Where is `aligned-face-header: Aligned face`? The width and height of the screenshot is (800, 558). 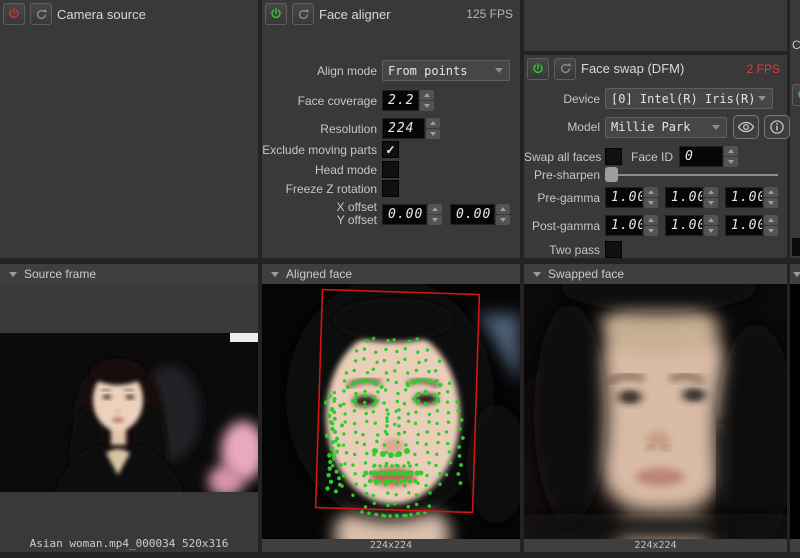
aligned-face-header: Aligned face is located at coordinates (391, 274).